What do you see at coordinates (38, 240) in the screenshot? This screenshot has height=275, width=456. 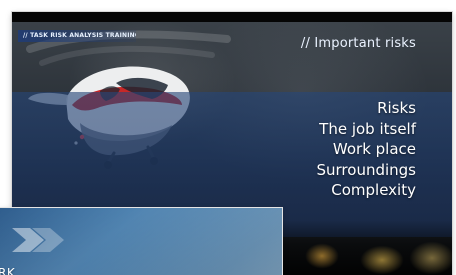 I see `chevron-icon` at bounding box center [38, 240].